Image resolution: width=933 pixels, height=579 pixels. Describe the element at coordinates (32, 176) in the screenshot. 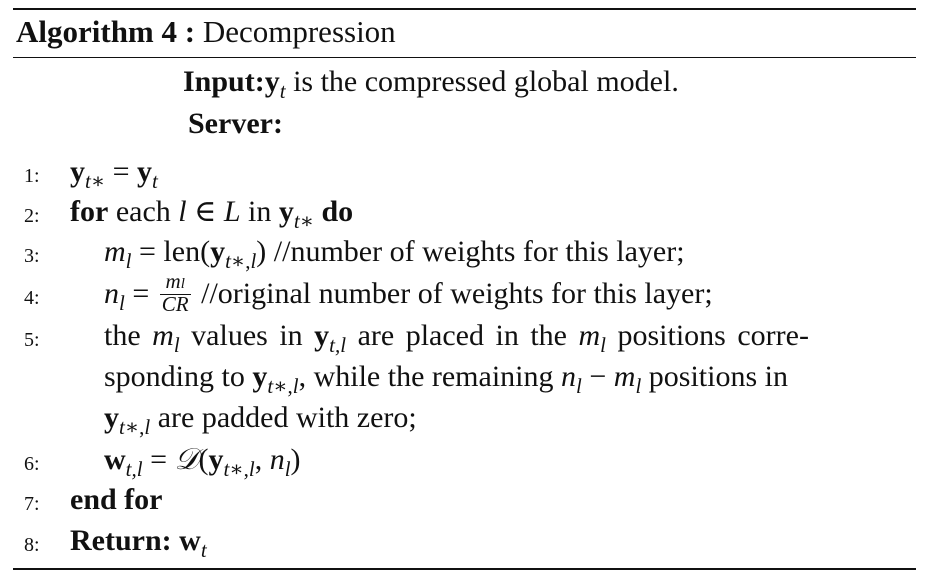

I see `line-number: 1:` at that location.